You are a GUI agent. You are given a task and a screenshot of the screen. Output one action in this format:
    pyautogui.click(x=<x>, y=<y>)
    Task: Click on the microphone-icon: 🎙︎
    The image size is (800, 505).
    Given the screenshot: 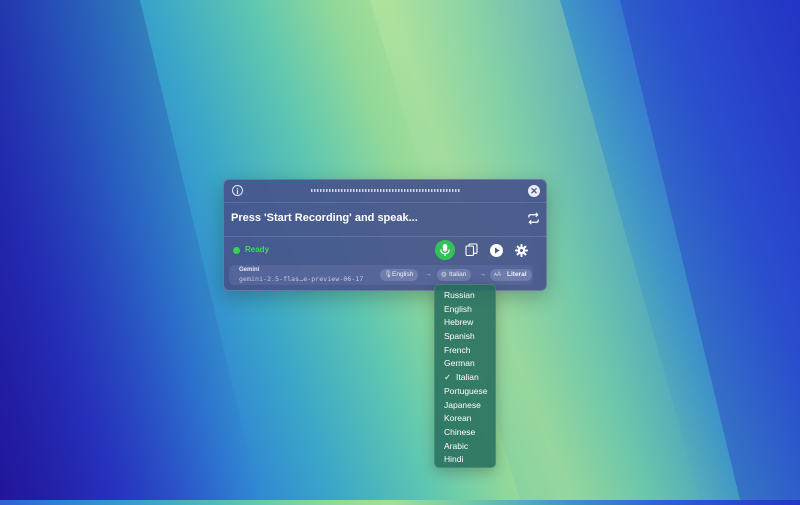 What is the action you would take?
    pyautogui.click(x=388, y=274)
    